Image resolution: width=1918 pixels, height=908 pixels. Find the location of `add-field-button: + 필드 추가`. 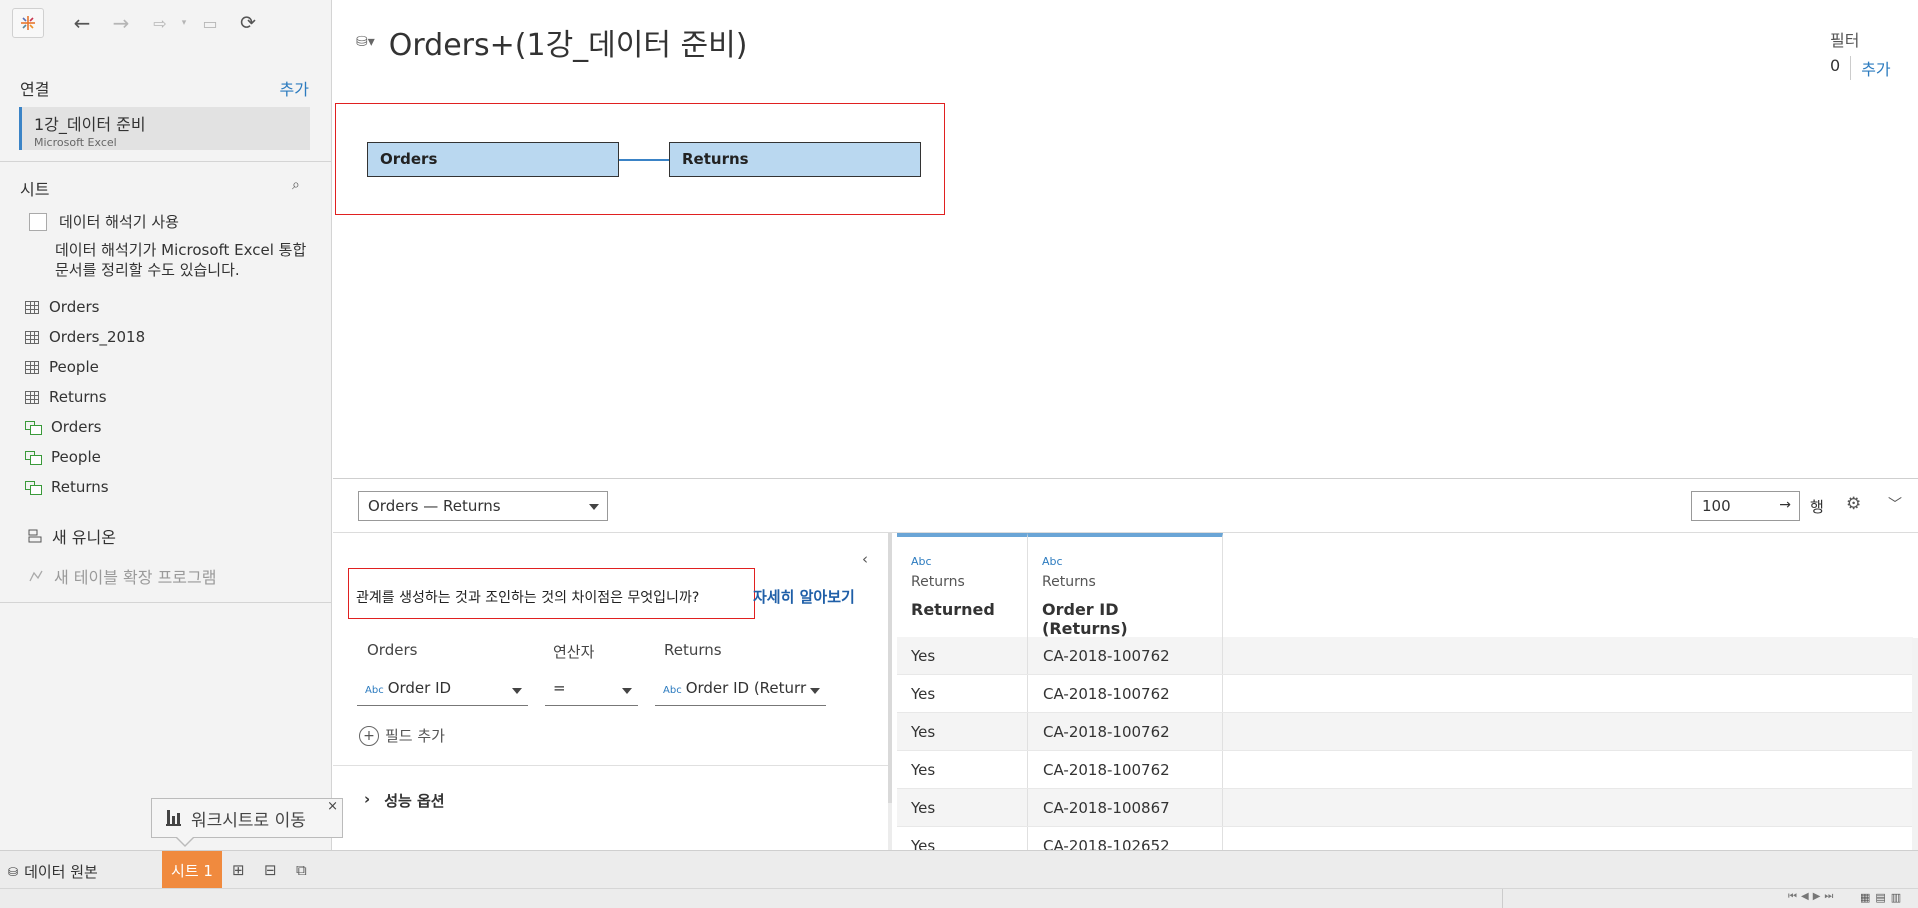

add-field-button: + 필드 추가 is located at coordinates (402, 735).